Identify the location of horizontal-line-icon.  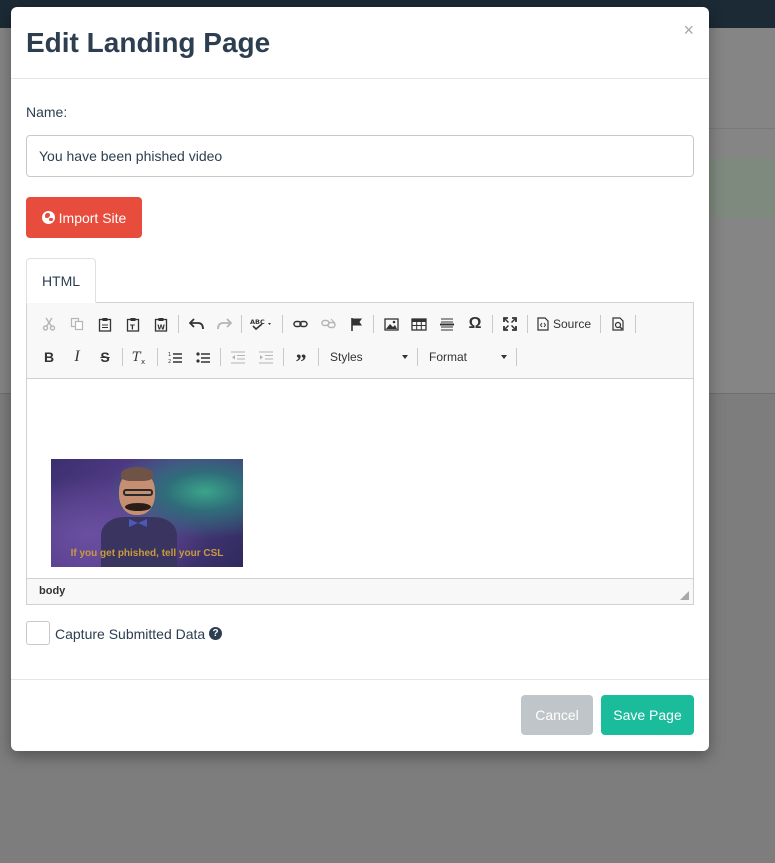
(447, 324).